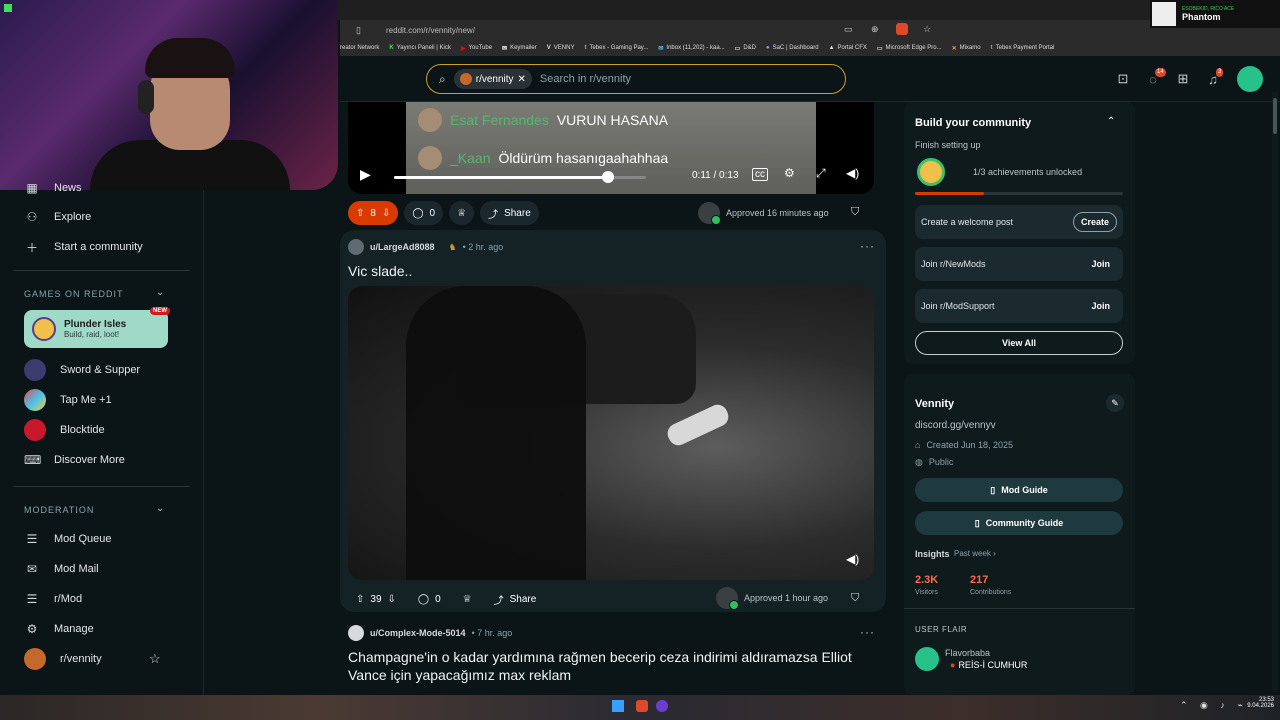 This screenshot has width=1280, height=720. I want to click on sidebar-item-mod-mail: ✉ Mod Mail, so click(61, 569).